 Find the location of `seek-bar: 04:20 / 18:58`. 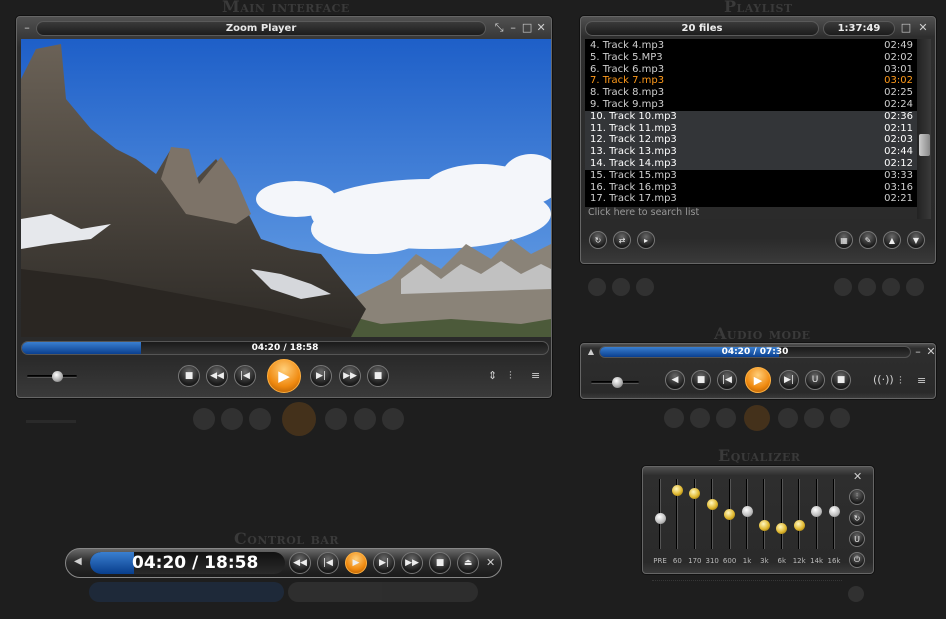

seek-bar: 04:20 / 18:58 is located at coordinates (285, 348).